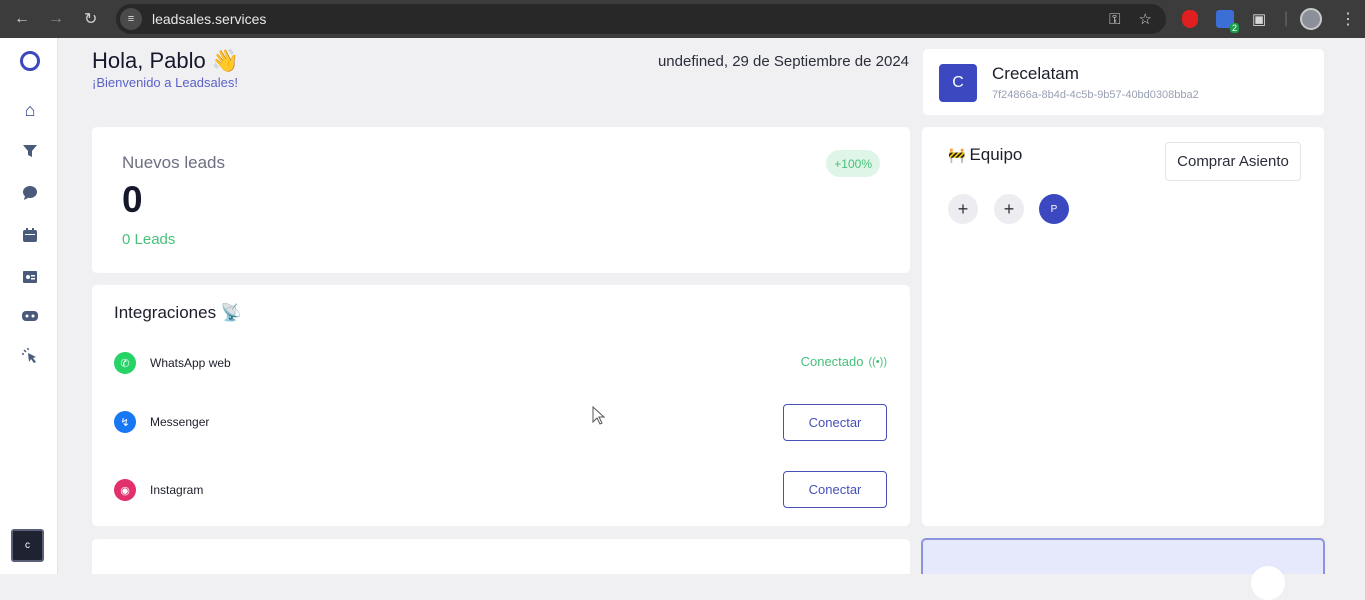 This screenshot has height=600, width=1365. Describe the element at coordinates (1145, 19) in the screenshot. I see `bookmark-star-icon: ☆` at that location.